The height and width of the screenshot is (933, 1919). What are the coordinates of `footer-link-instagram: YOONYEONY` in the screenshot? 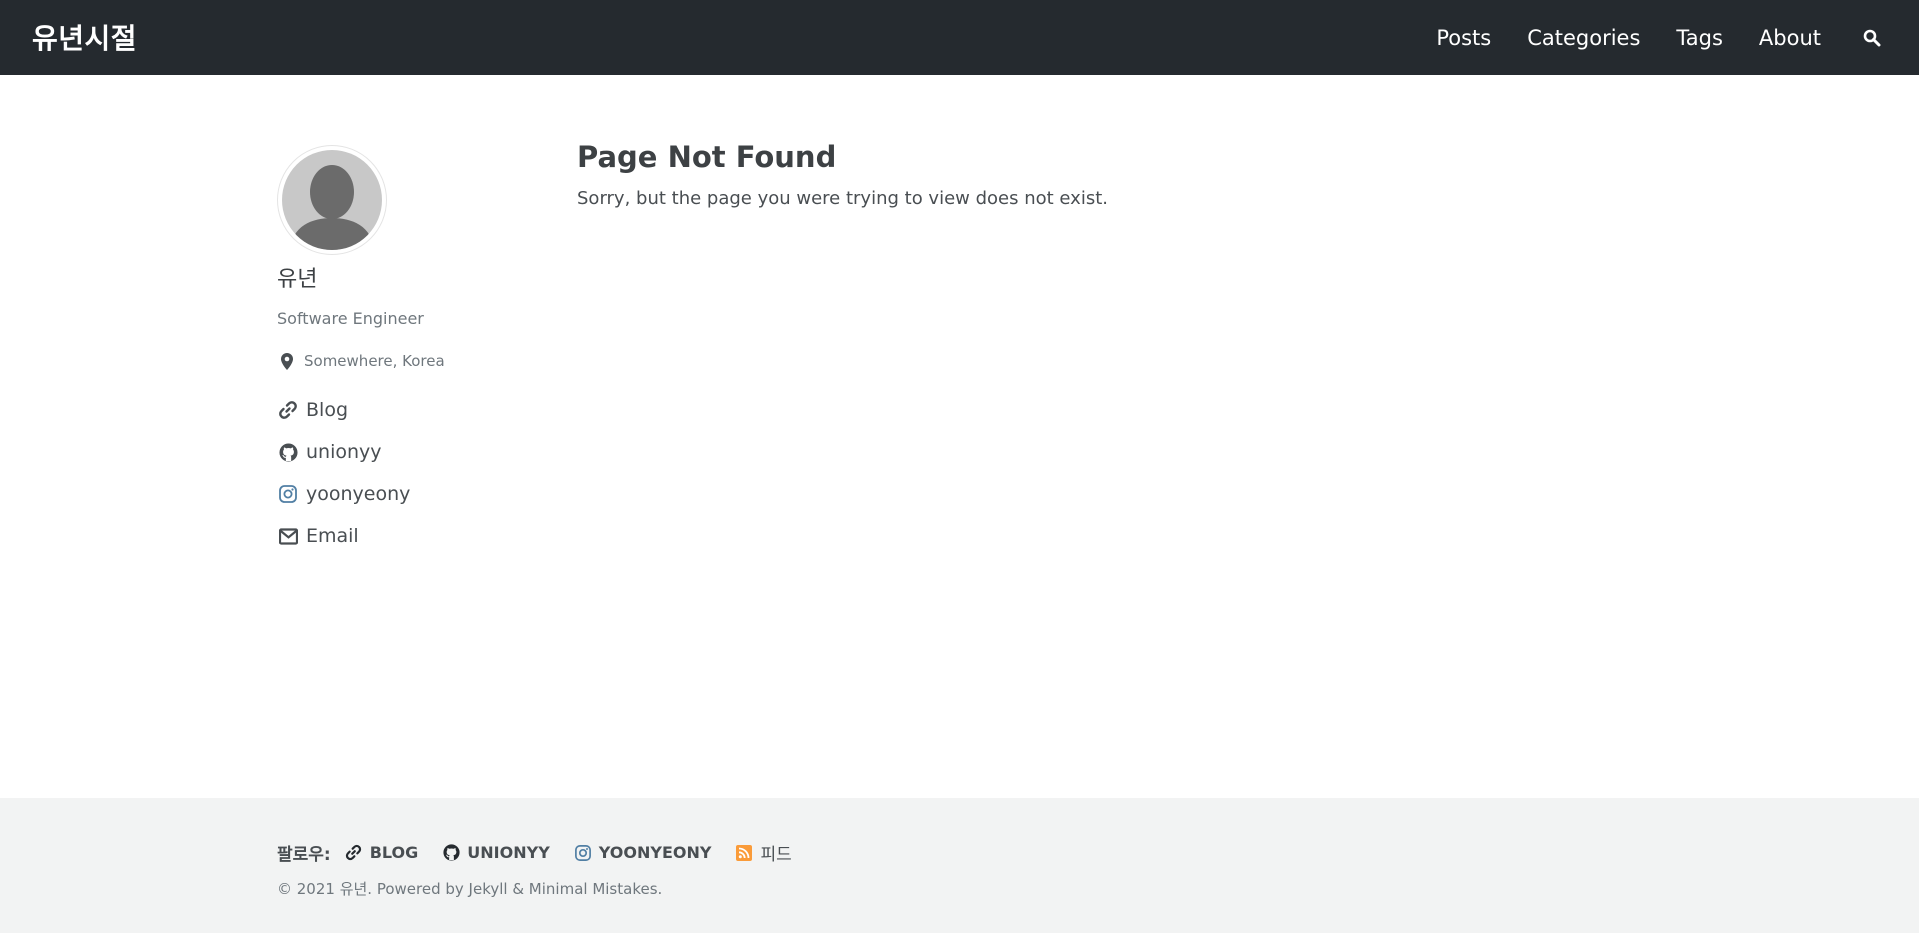 It's located at (643, 852).